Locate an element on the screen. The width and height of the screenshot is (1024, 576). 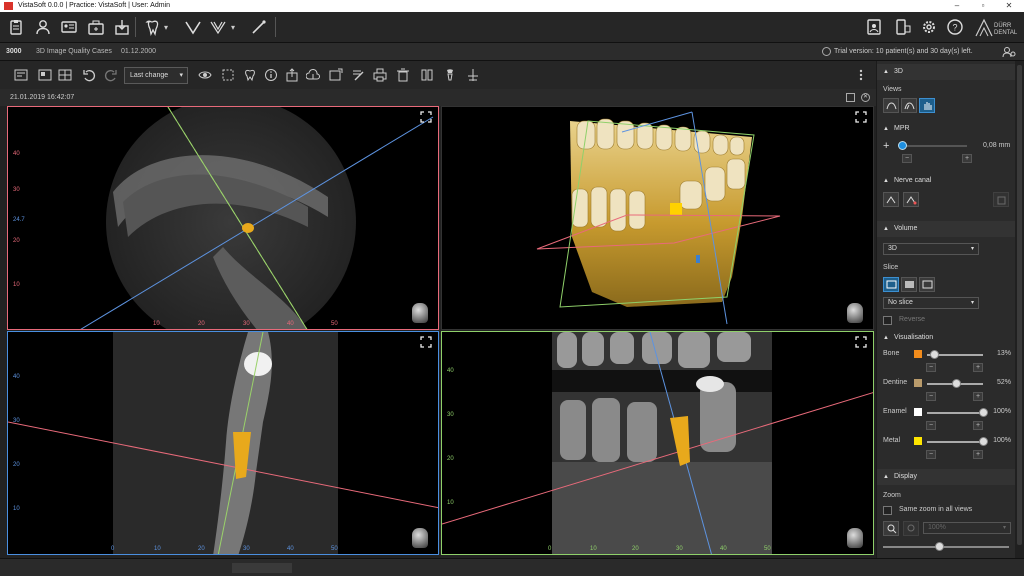
mpr-decrease-button: − is located at coordinates (907, 158).